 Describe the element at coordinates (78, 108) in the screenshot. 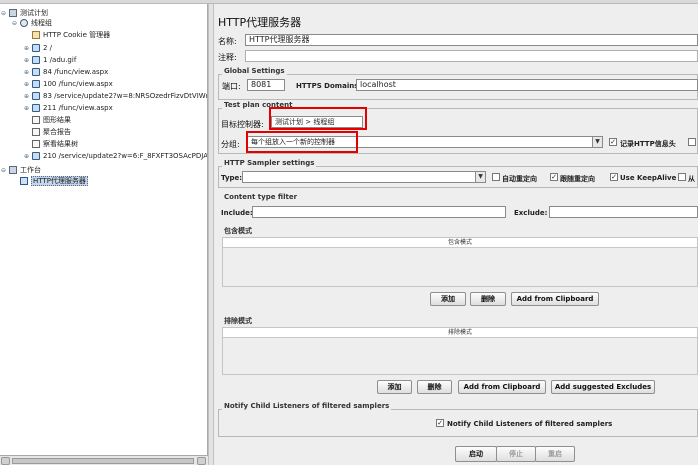

I see `tree-item-label: 211 /func/view.aspx` at that location.